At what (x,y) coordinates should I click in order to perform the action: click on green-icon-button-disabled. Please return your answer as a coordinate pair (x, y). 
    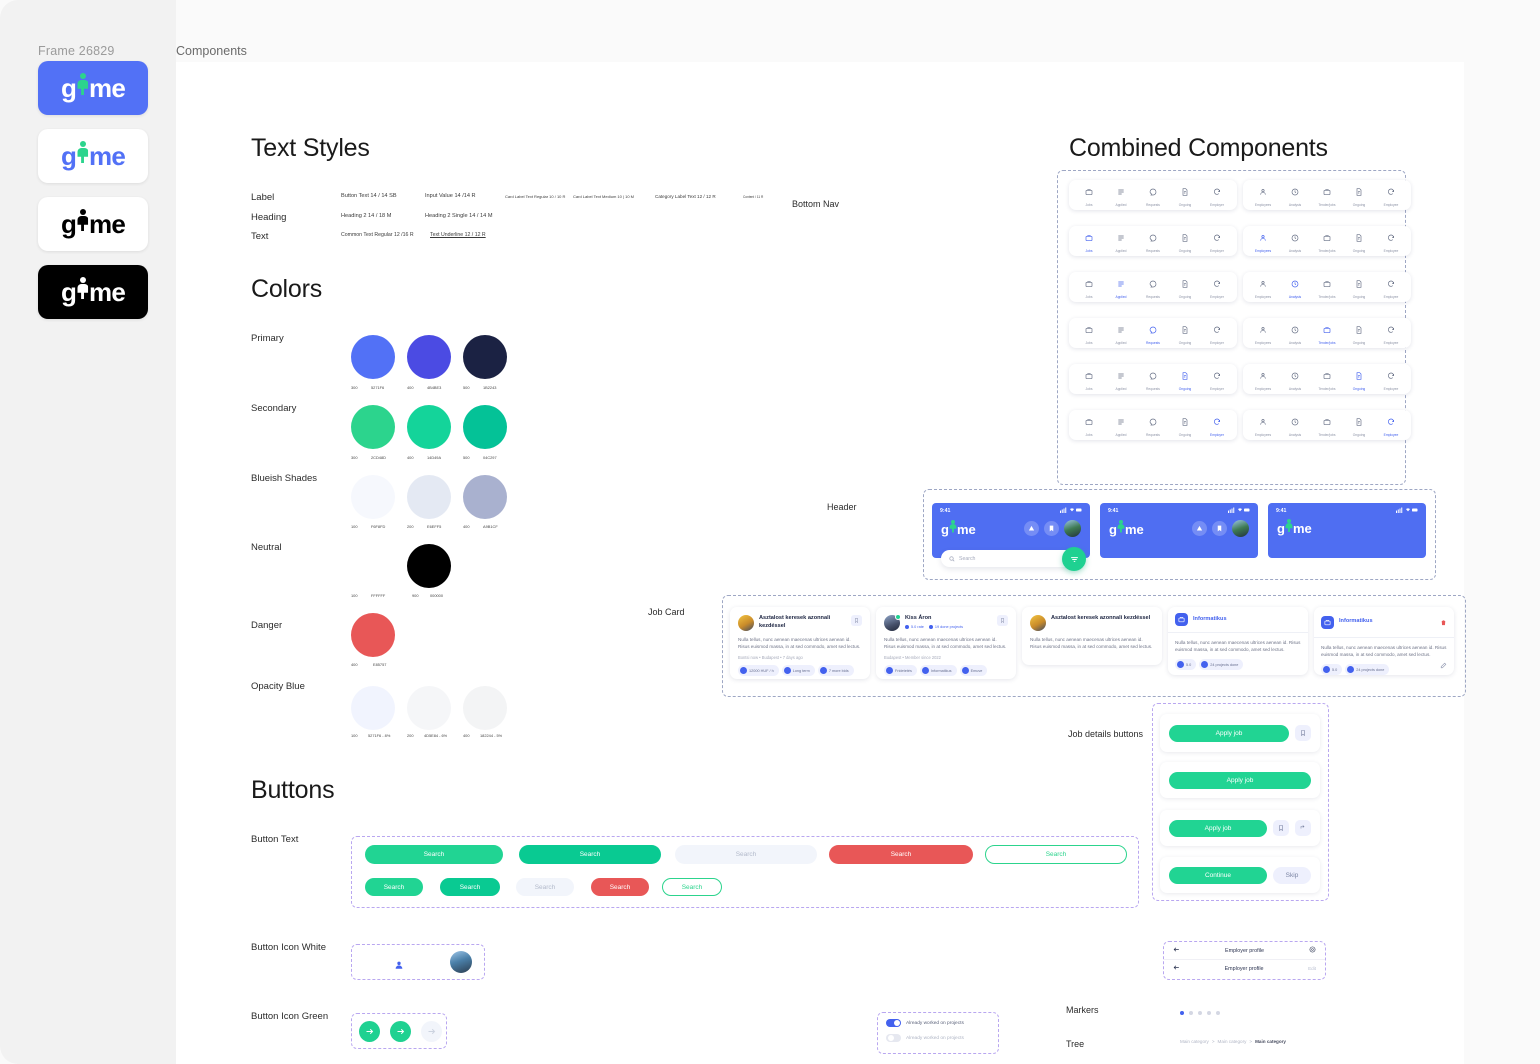
    Looking at the image, I should click on (431, 1031).